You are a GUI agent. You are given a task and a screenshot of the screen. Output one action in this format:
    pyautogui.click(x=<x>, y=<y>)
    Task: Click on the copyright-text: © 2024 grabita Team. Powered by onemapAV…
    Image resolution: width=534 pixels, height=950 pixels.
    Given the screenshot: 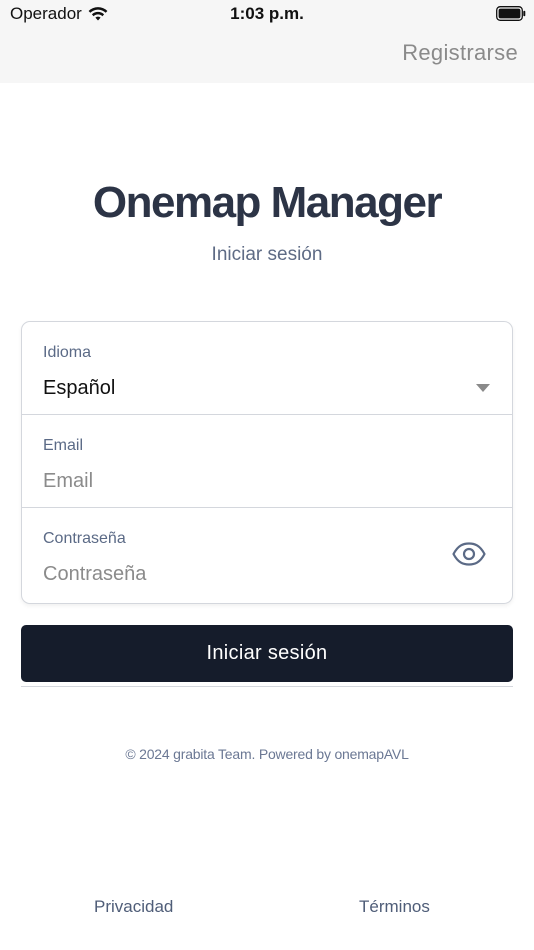 What is the action you would take?
    pyautogui.click(x=267, y=754)
    